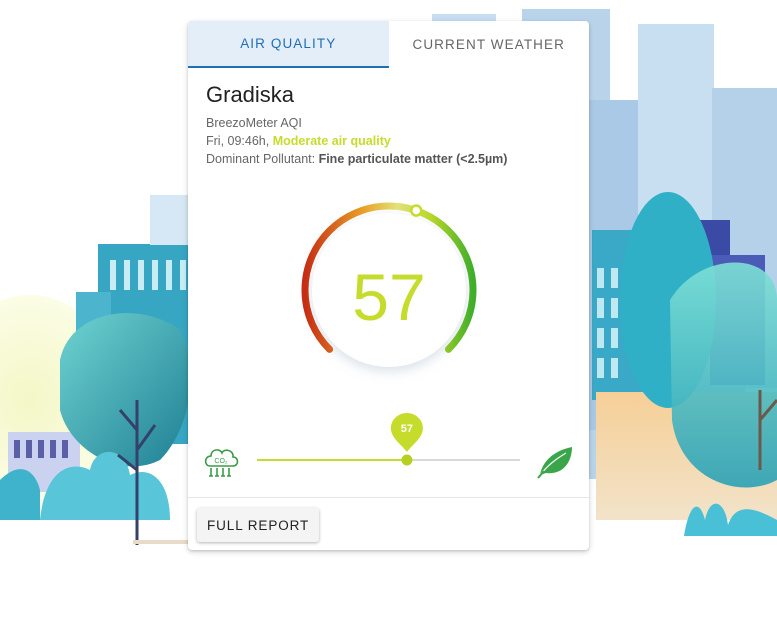 Image resolution: width=777 pixels, height=617 pixels. I want to click on divider, so click(388, 497).